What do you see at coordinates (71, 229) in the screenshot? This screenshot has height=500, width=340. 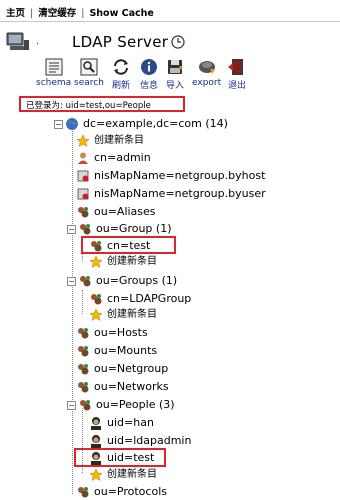 I see `group-collapse-toggle: −` at bounding box center [71, 229].